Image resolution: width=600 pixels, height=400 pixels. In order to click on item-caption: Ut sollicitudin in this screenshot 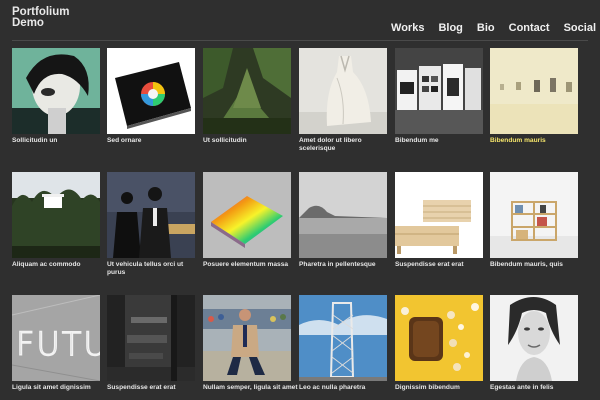, I will do `click(251, 141)`.